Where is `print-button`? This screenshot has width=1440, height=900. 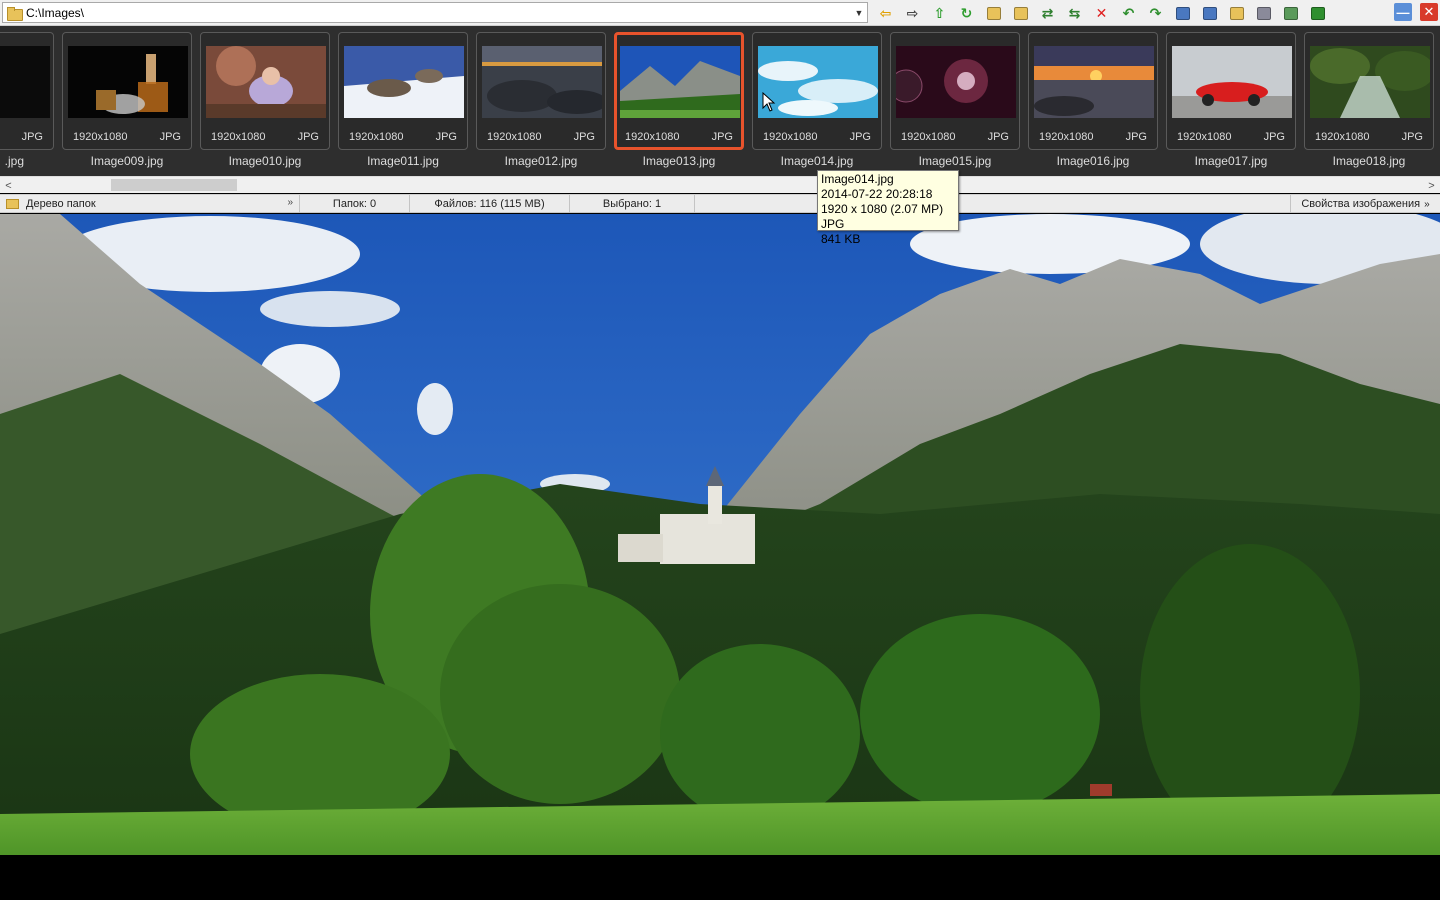
print-button is located at coordinates (1263, 13).